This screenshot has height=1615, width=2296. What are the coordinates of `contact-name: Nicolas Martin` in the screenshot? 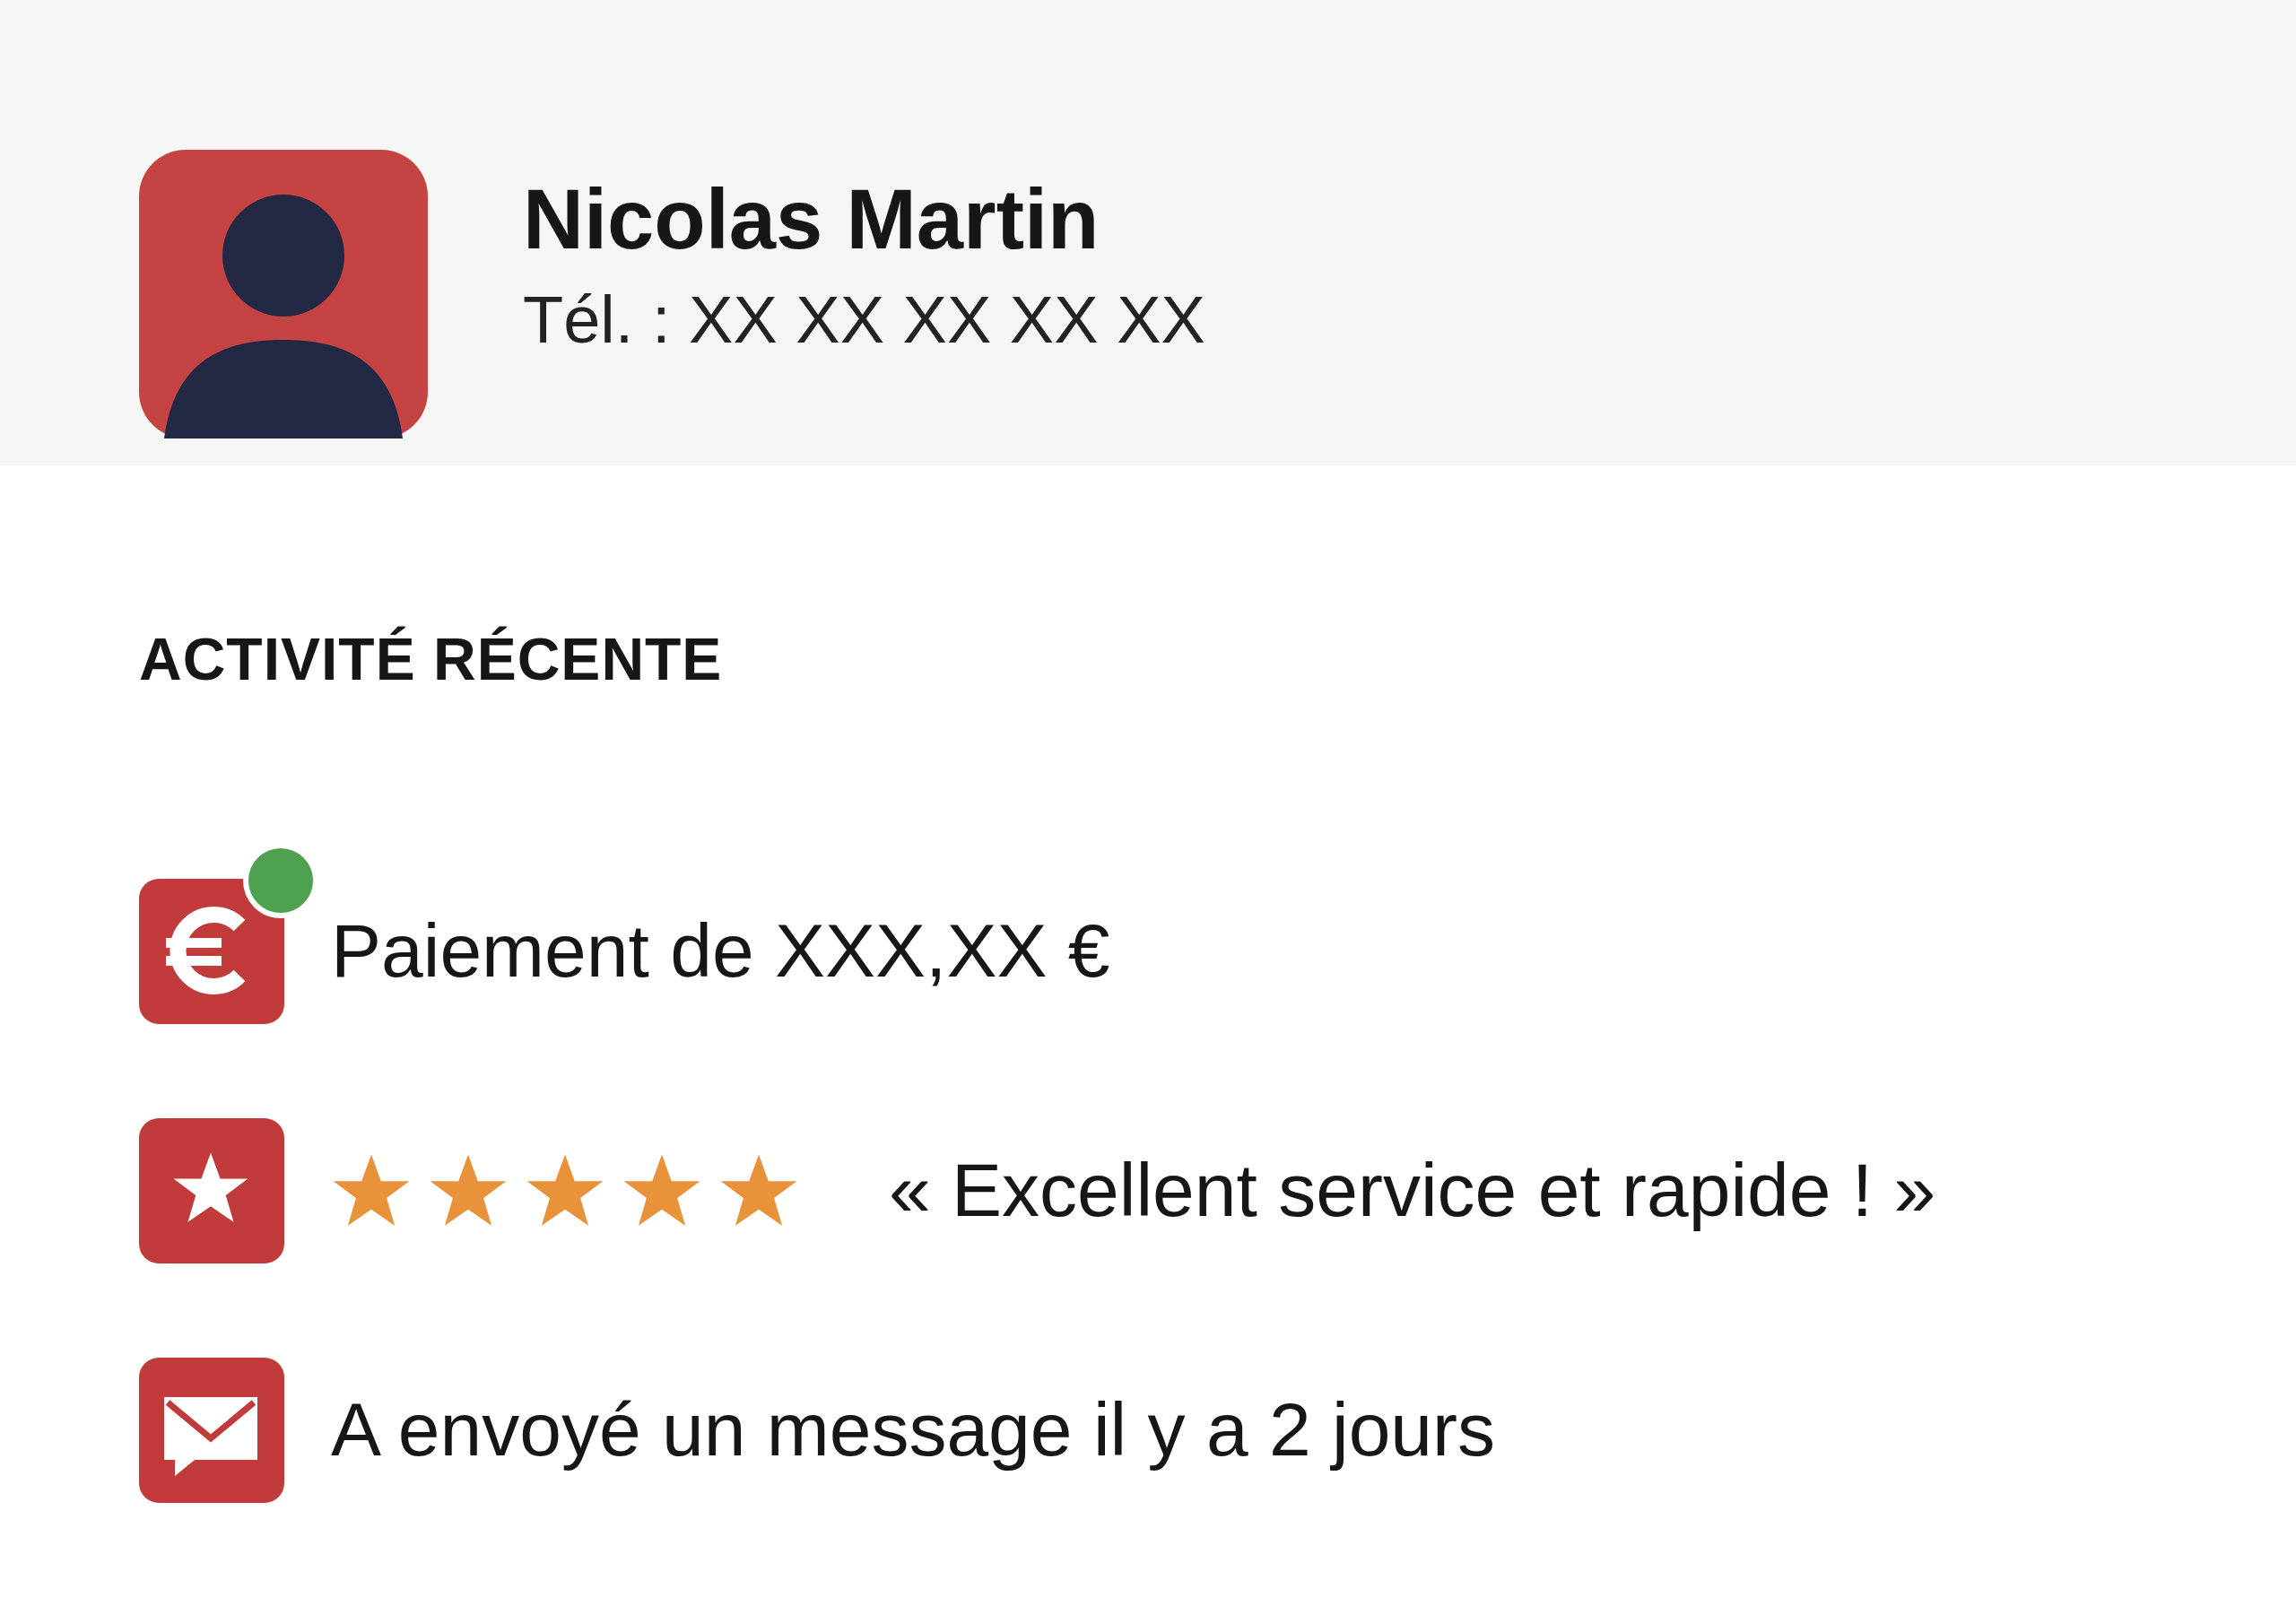 It's located at (811, 219).